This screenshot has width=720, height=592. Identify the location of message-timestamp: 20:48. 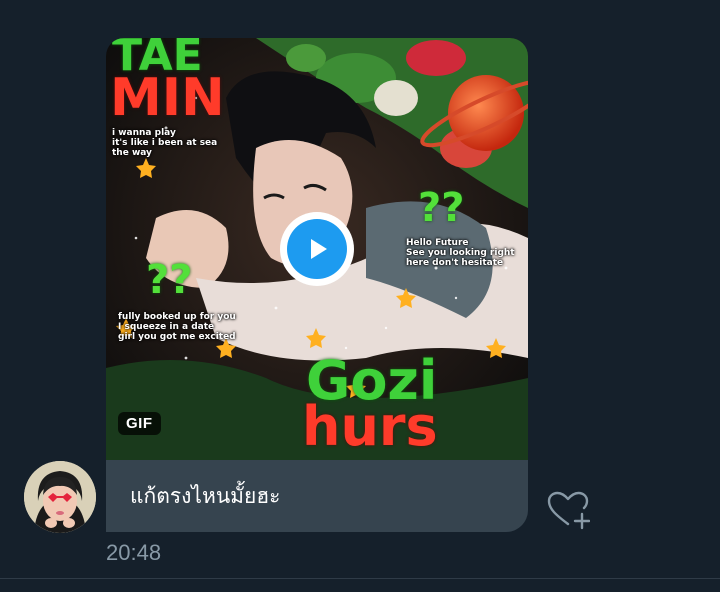
(134, 552).